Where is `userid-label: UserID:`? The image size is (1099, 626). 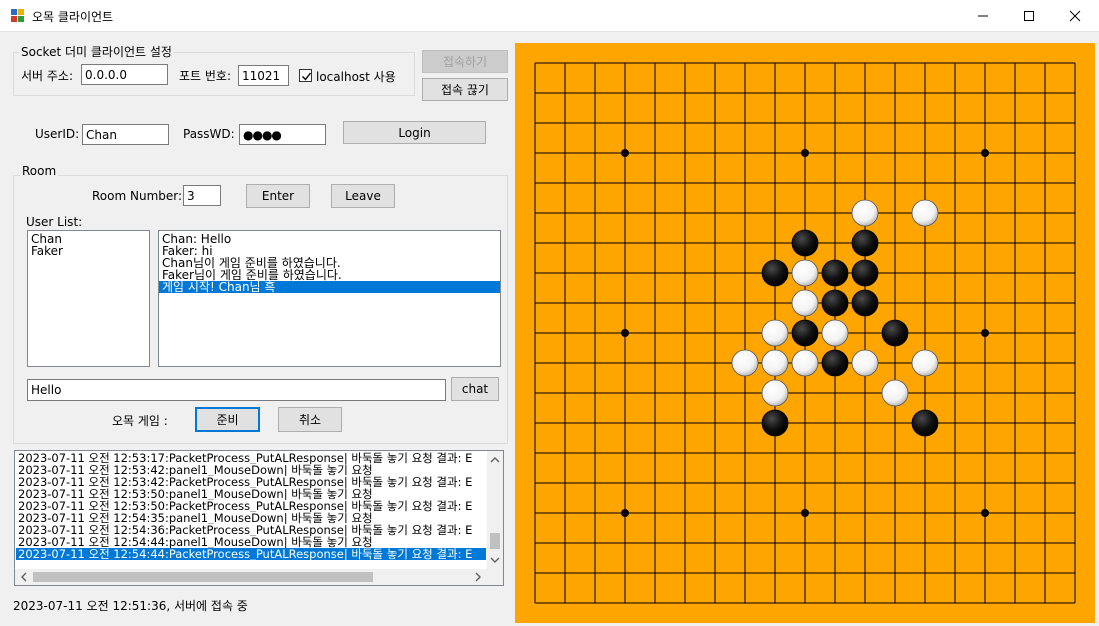
userid-label: UserID: is located at coordinates (57, 134).